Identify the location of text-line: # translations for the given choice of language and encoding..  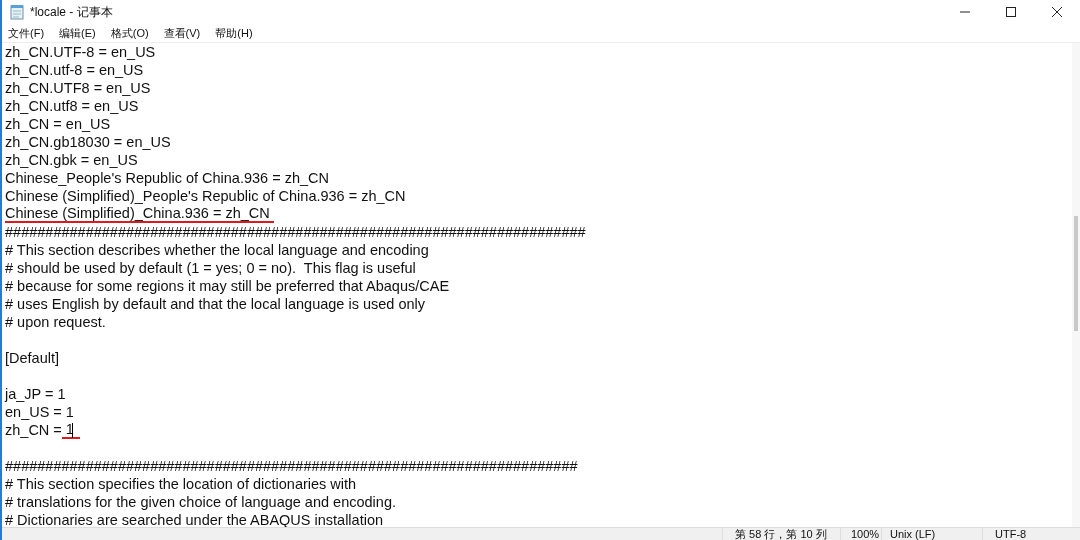
(200, 502).